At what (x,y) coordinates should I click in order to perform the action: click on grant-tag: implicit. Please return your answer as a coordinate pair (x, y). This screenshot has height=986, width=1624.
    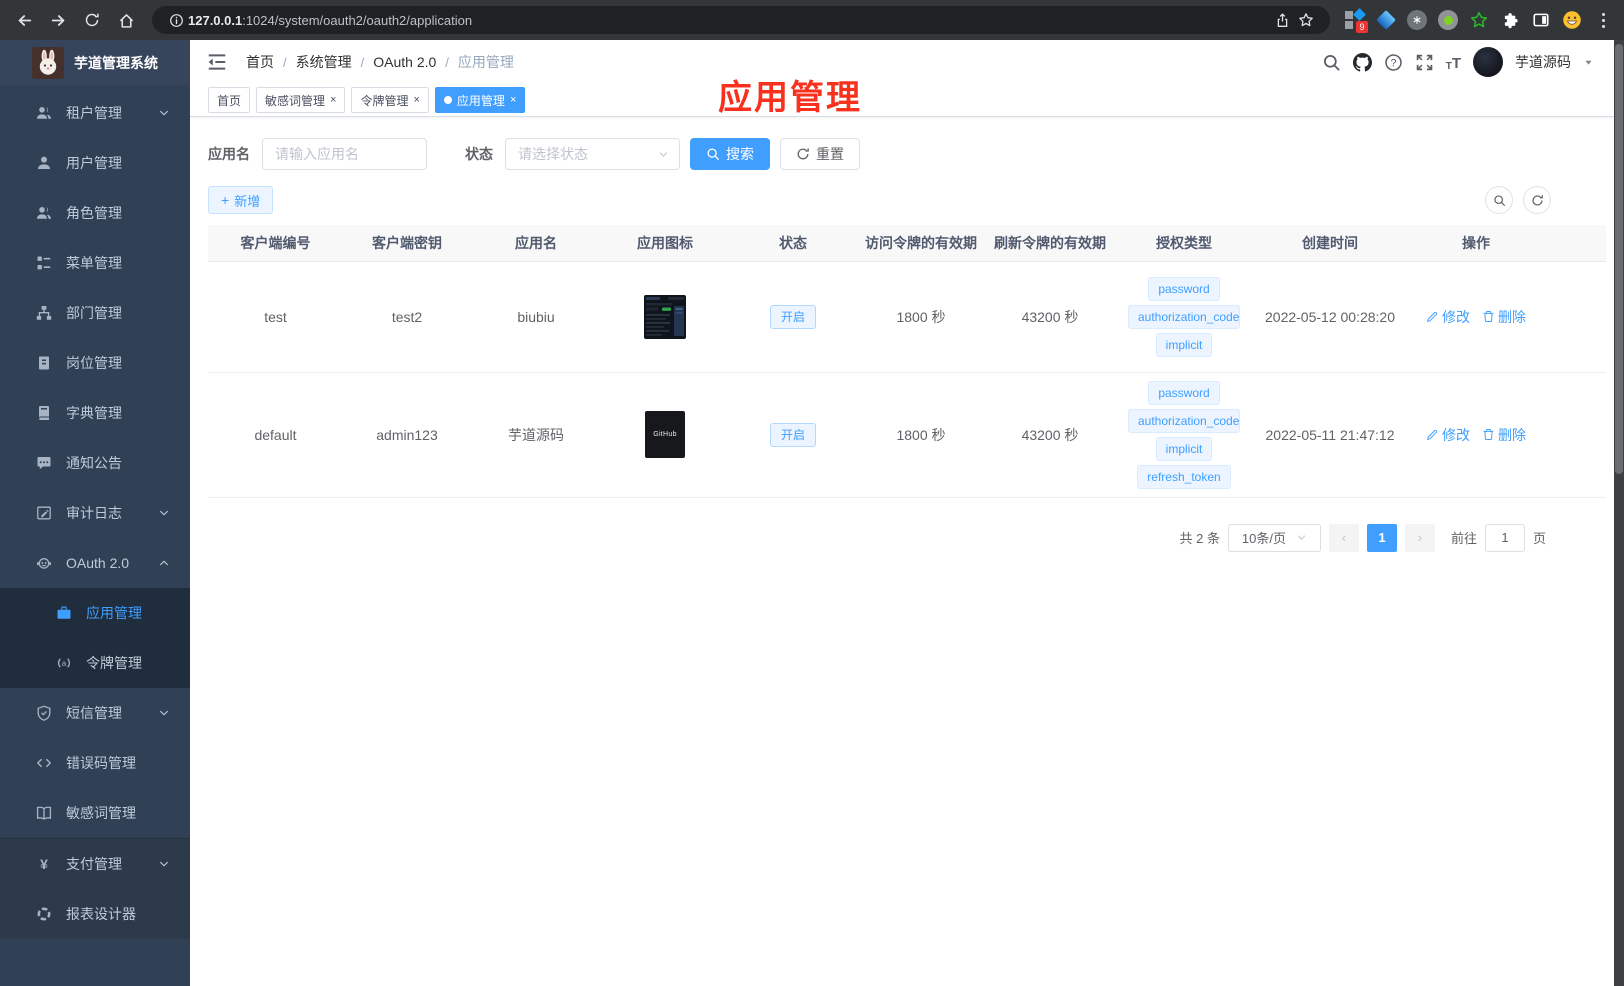
    Looking at the image, I should click on (1184, 344).